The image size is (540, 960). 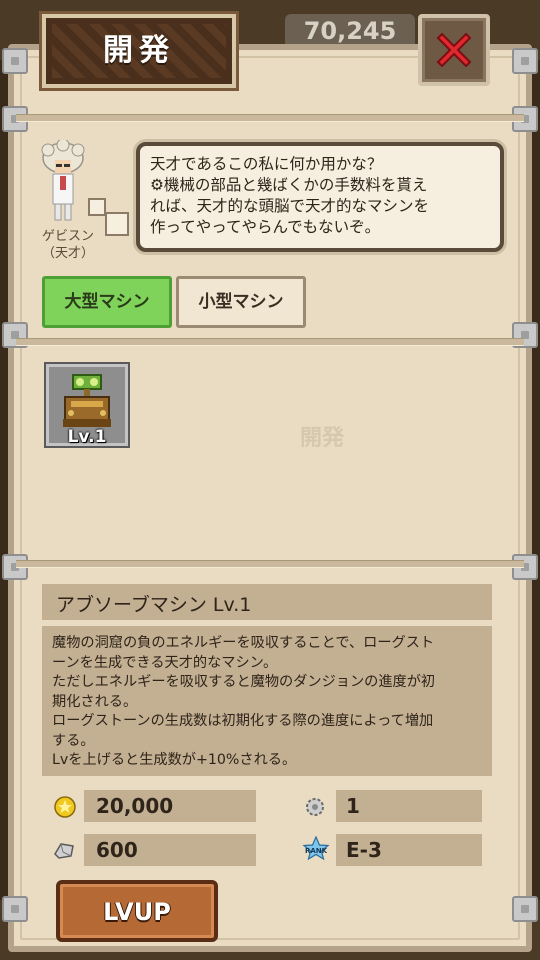 What do you see at coordinates (87, 405) in the screenshot?
I see `machine-slot: Lv.1` at bounding box center [87, 405].